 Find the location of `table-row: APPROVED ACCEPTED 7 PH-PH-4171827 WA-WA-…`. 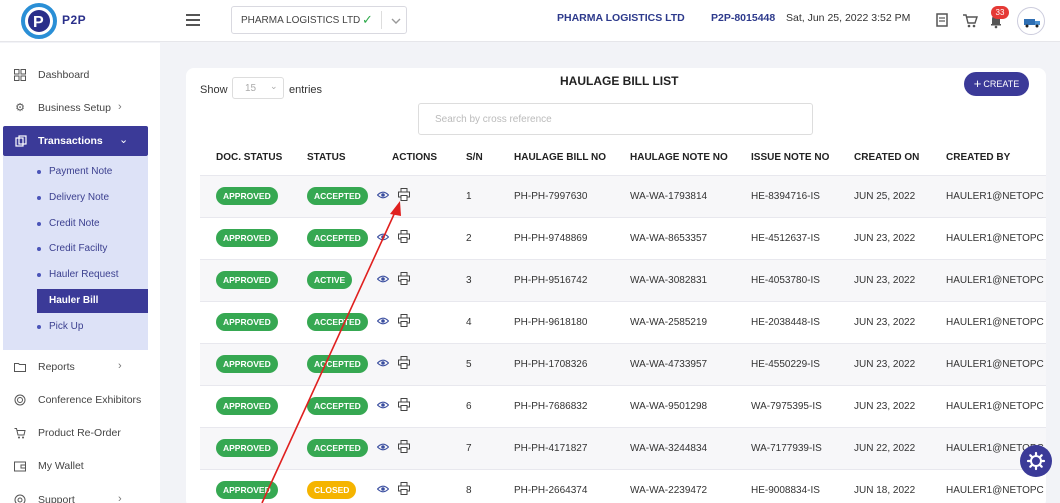

table-row: APPROVED ACCEPTED 7 PH-PH-4171827 WA-WA-… is located at coordinates (623, 448).